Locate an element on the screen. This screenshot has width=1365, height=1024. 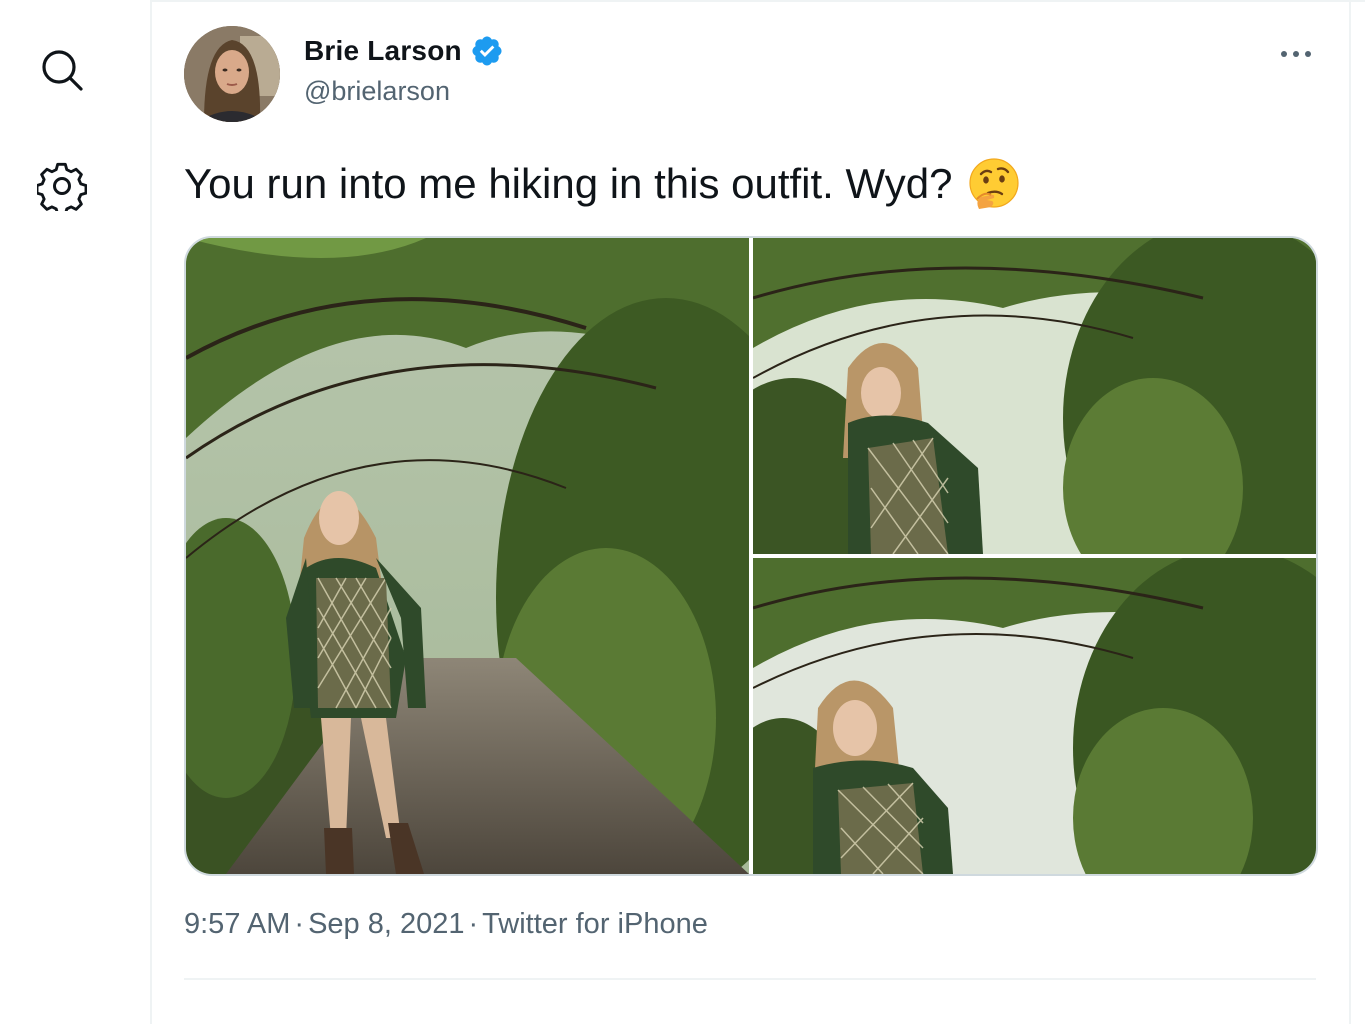
author-handle: @brielarson is located at coordinates (377, 91).